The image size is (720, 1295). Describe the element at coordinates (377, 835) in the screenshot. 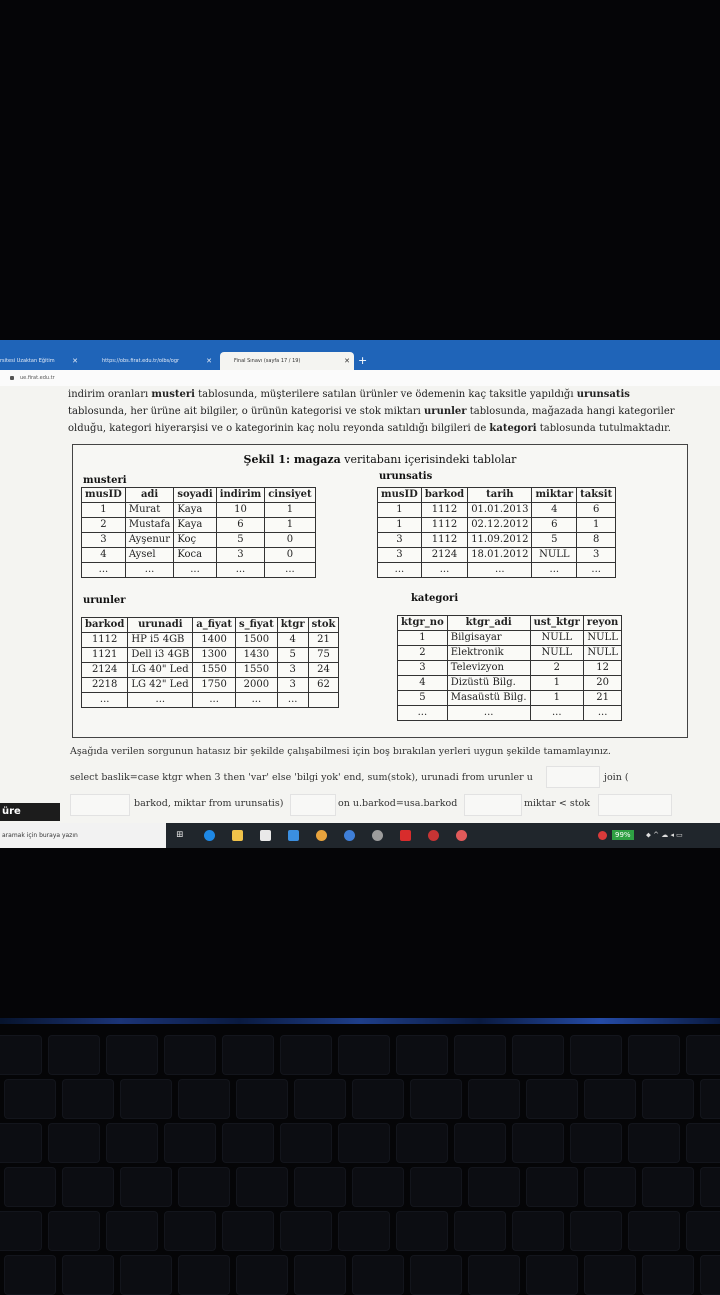

I see `app-icon` at that location.